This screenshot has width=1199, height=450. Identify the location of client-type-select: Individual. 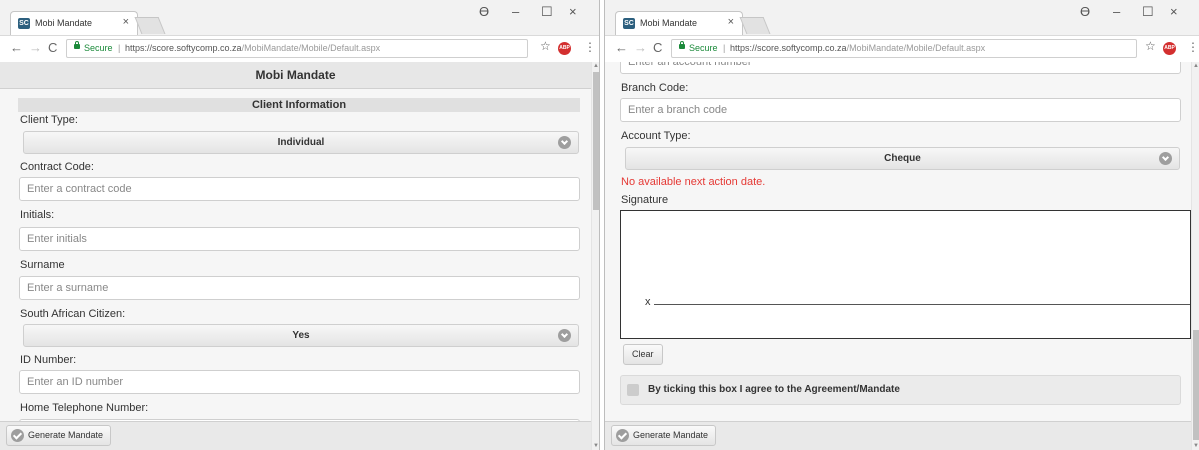
(301, 142).